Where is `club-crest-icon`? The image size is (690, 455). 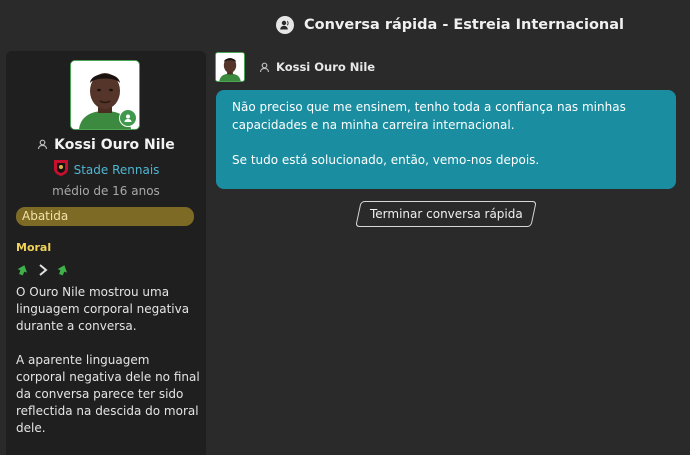 club-crest-icon is located at coordinates (61, 170).